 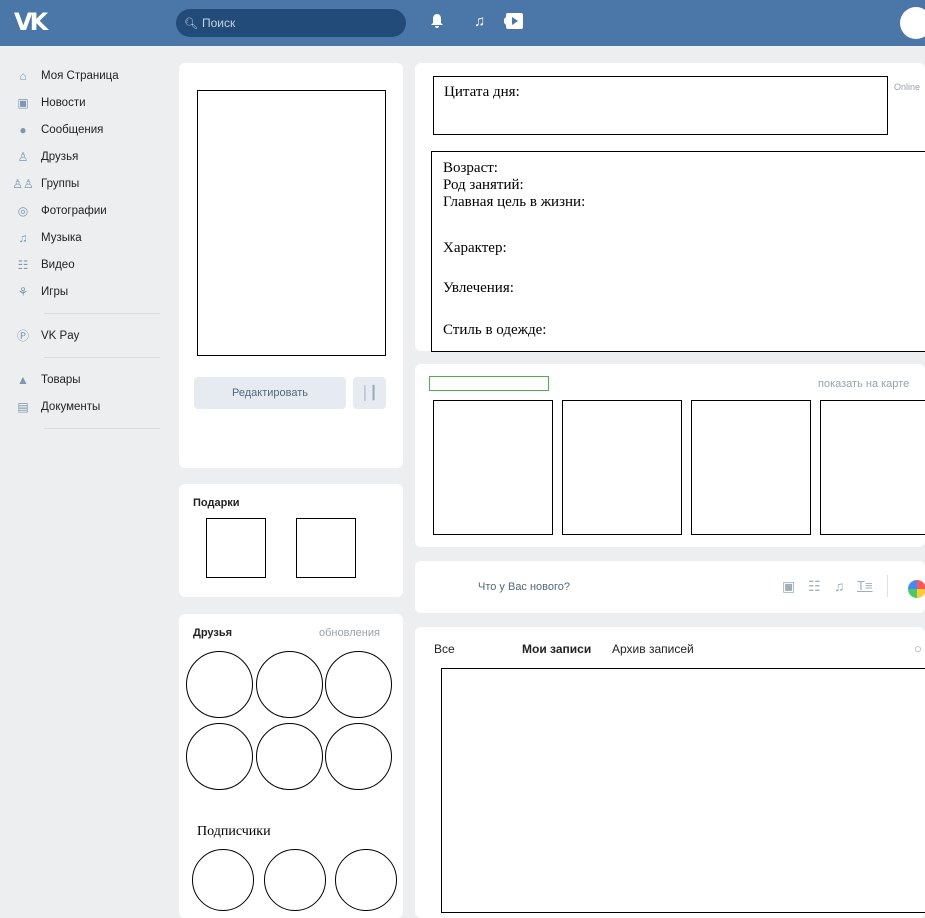 What do you see at coordinates (23, 210) in the screenshot?
I see `camera-icon: ◎` at bounding box center [23, 210].